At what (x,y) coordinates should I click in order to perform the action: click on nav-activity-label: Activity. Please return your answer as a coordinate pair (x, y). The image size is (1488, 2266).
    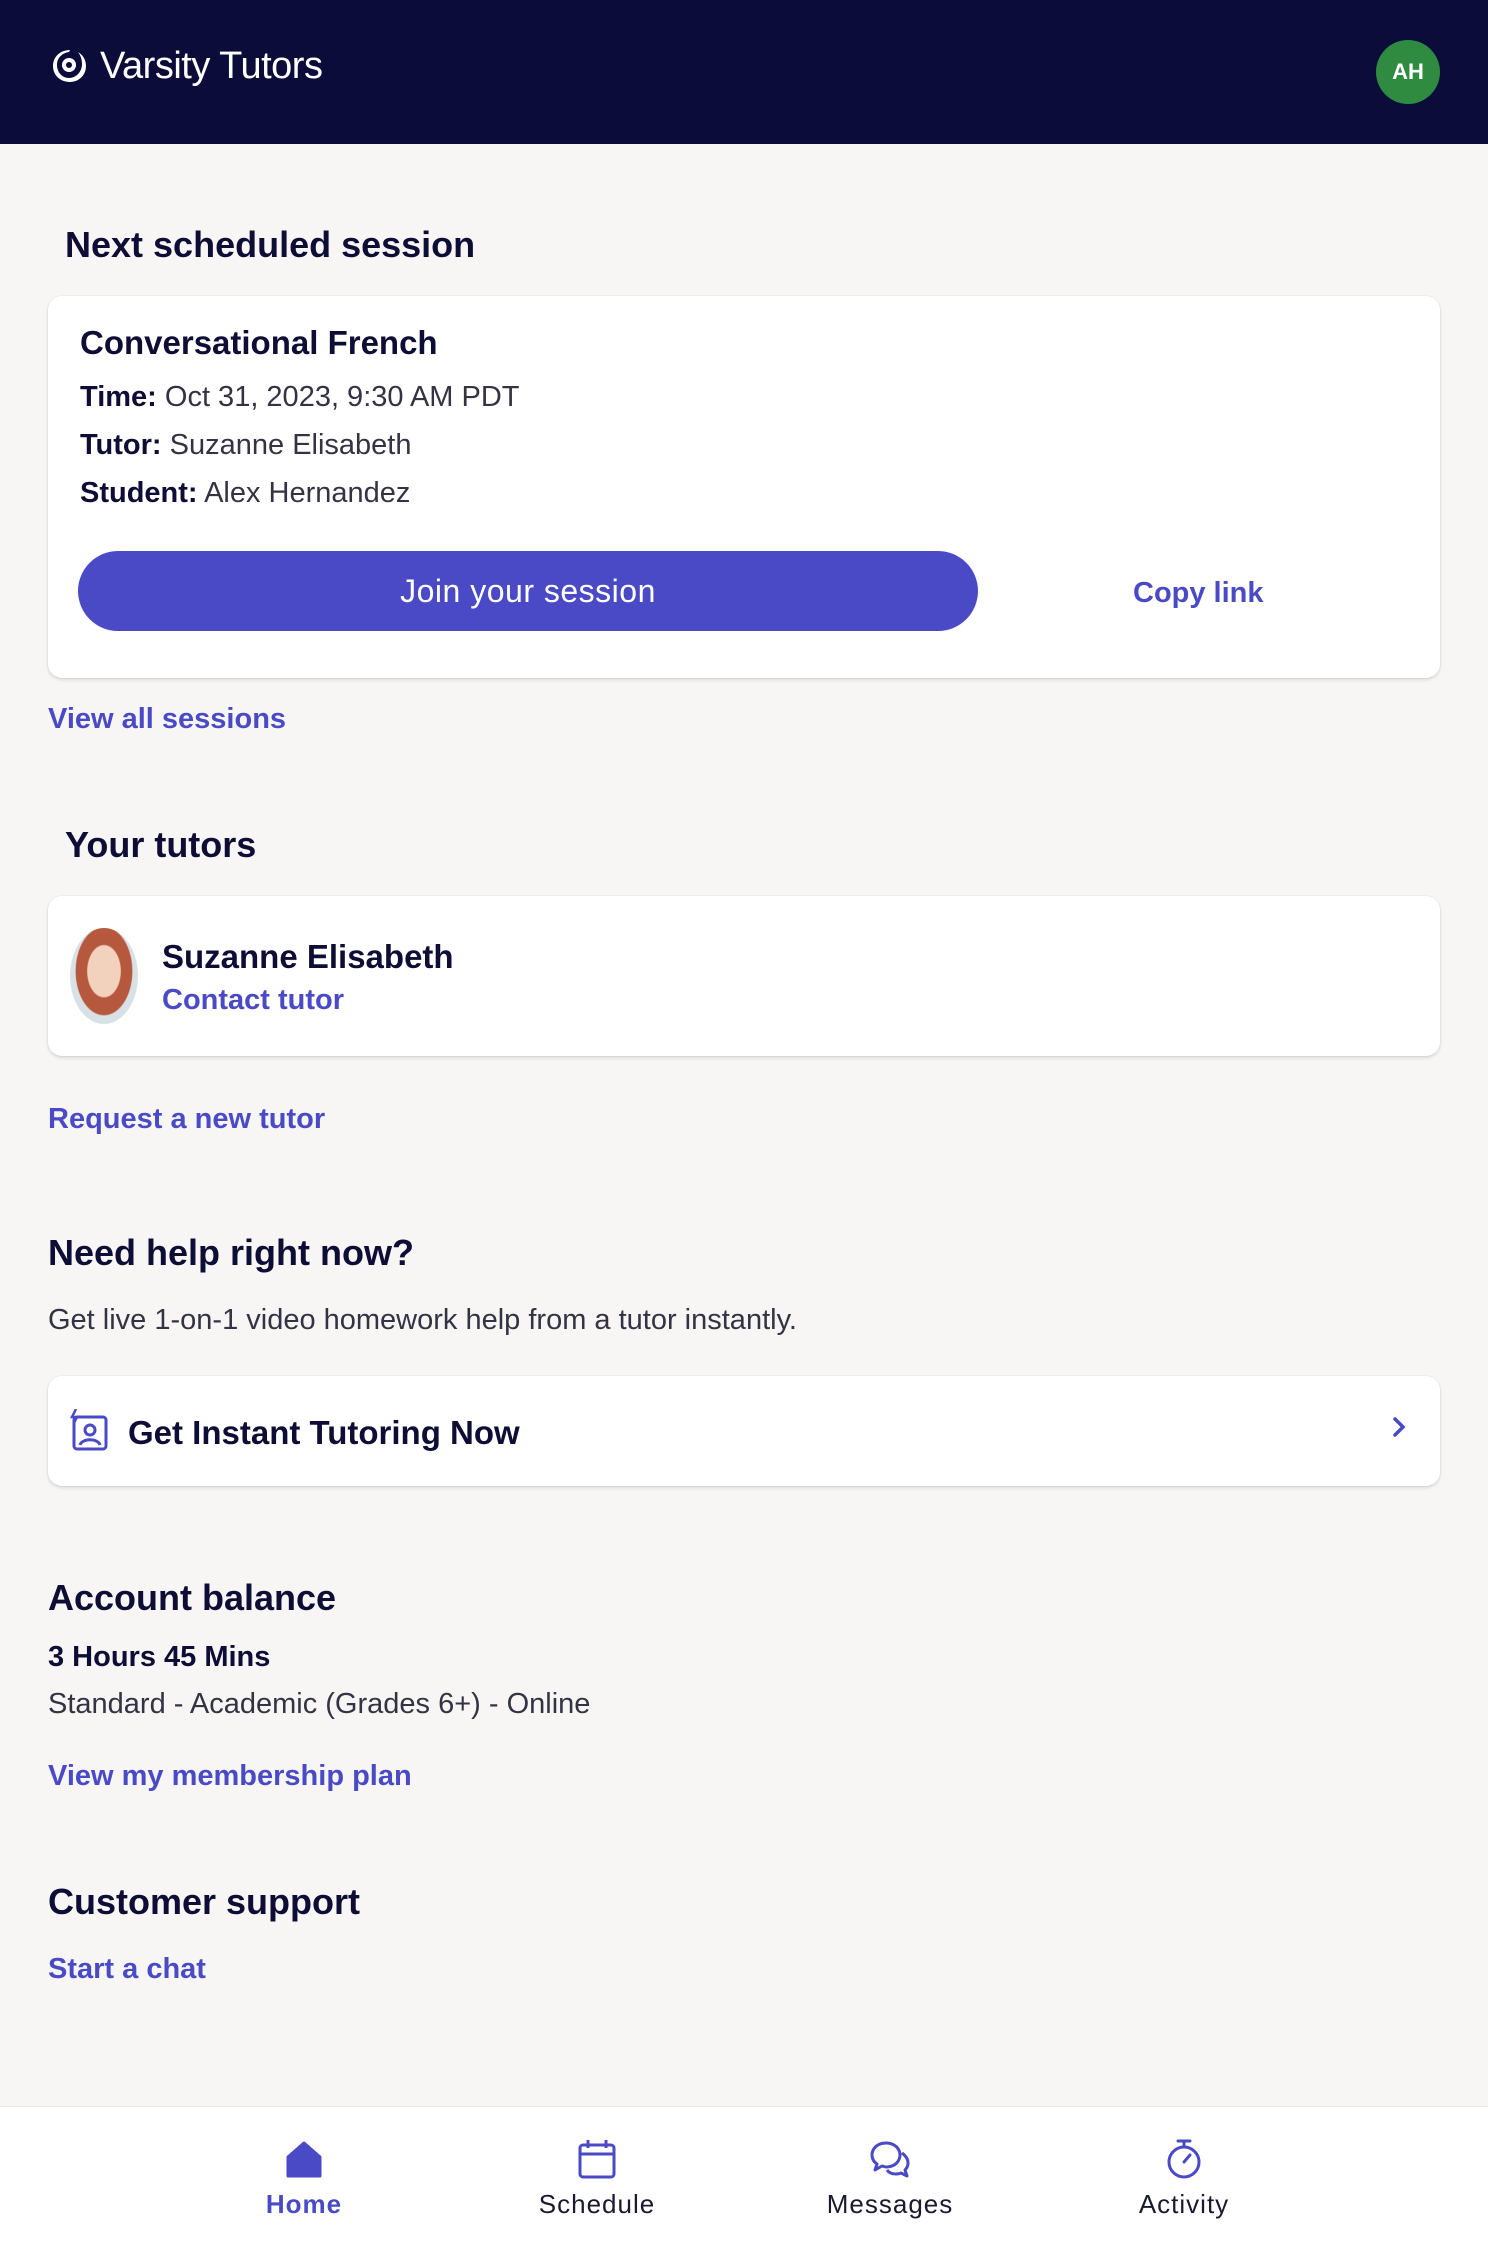
    Looking at the image, I should click on (1184, 2204).